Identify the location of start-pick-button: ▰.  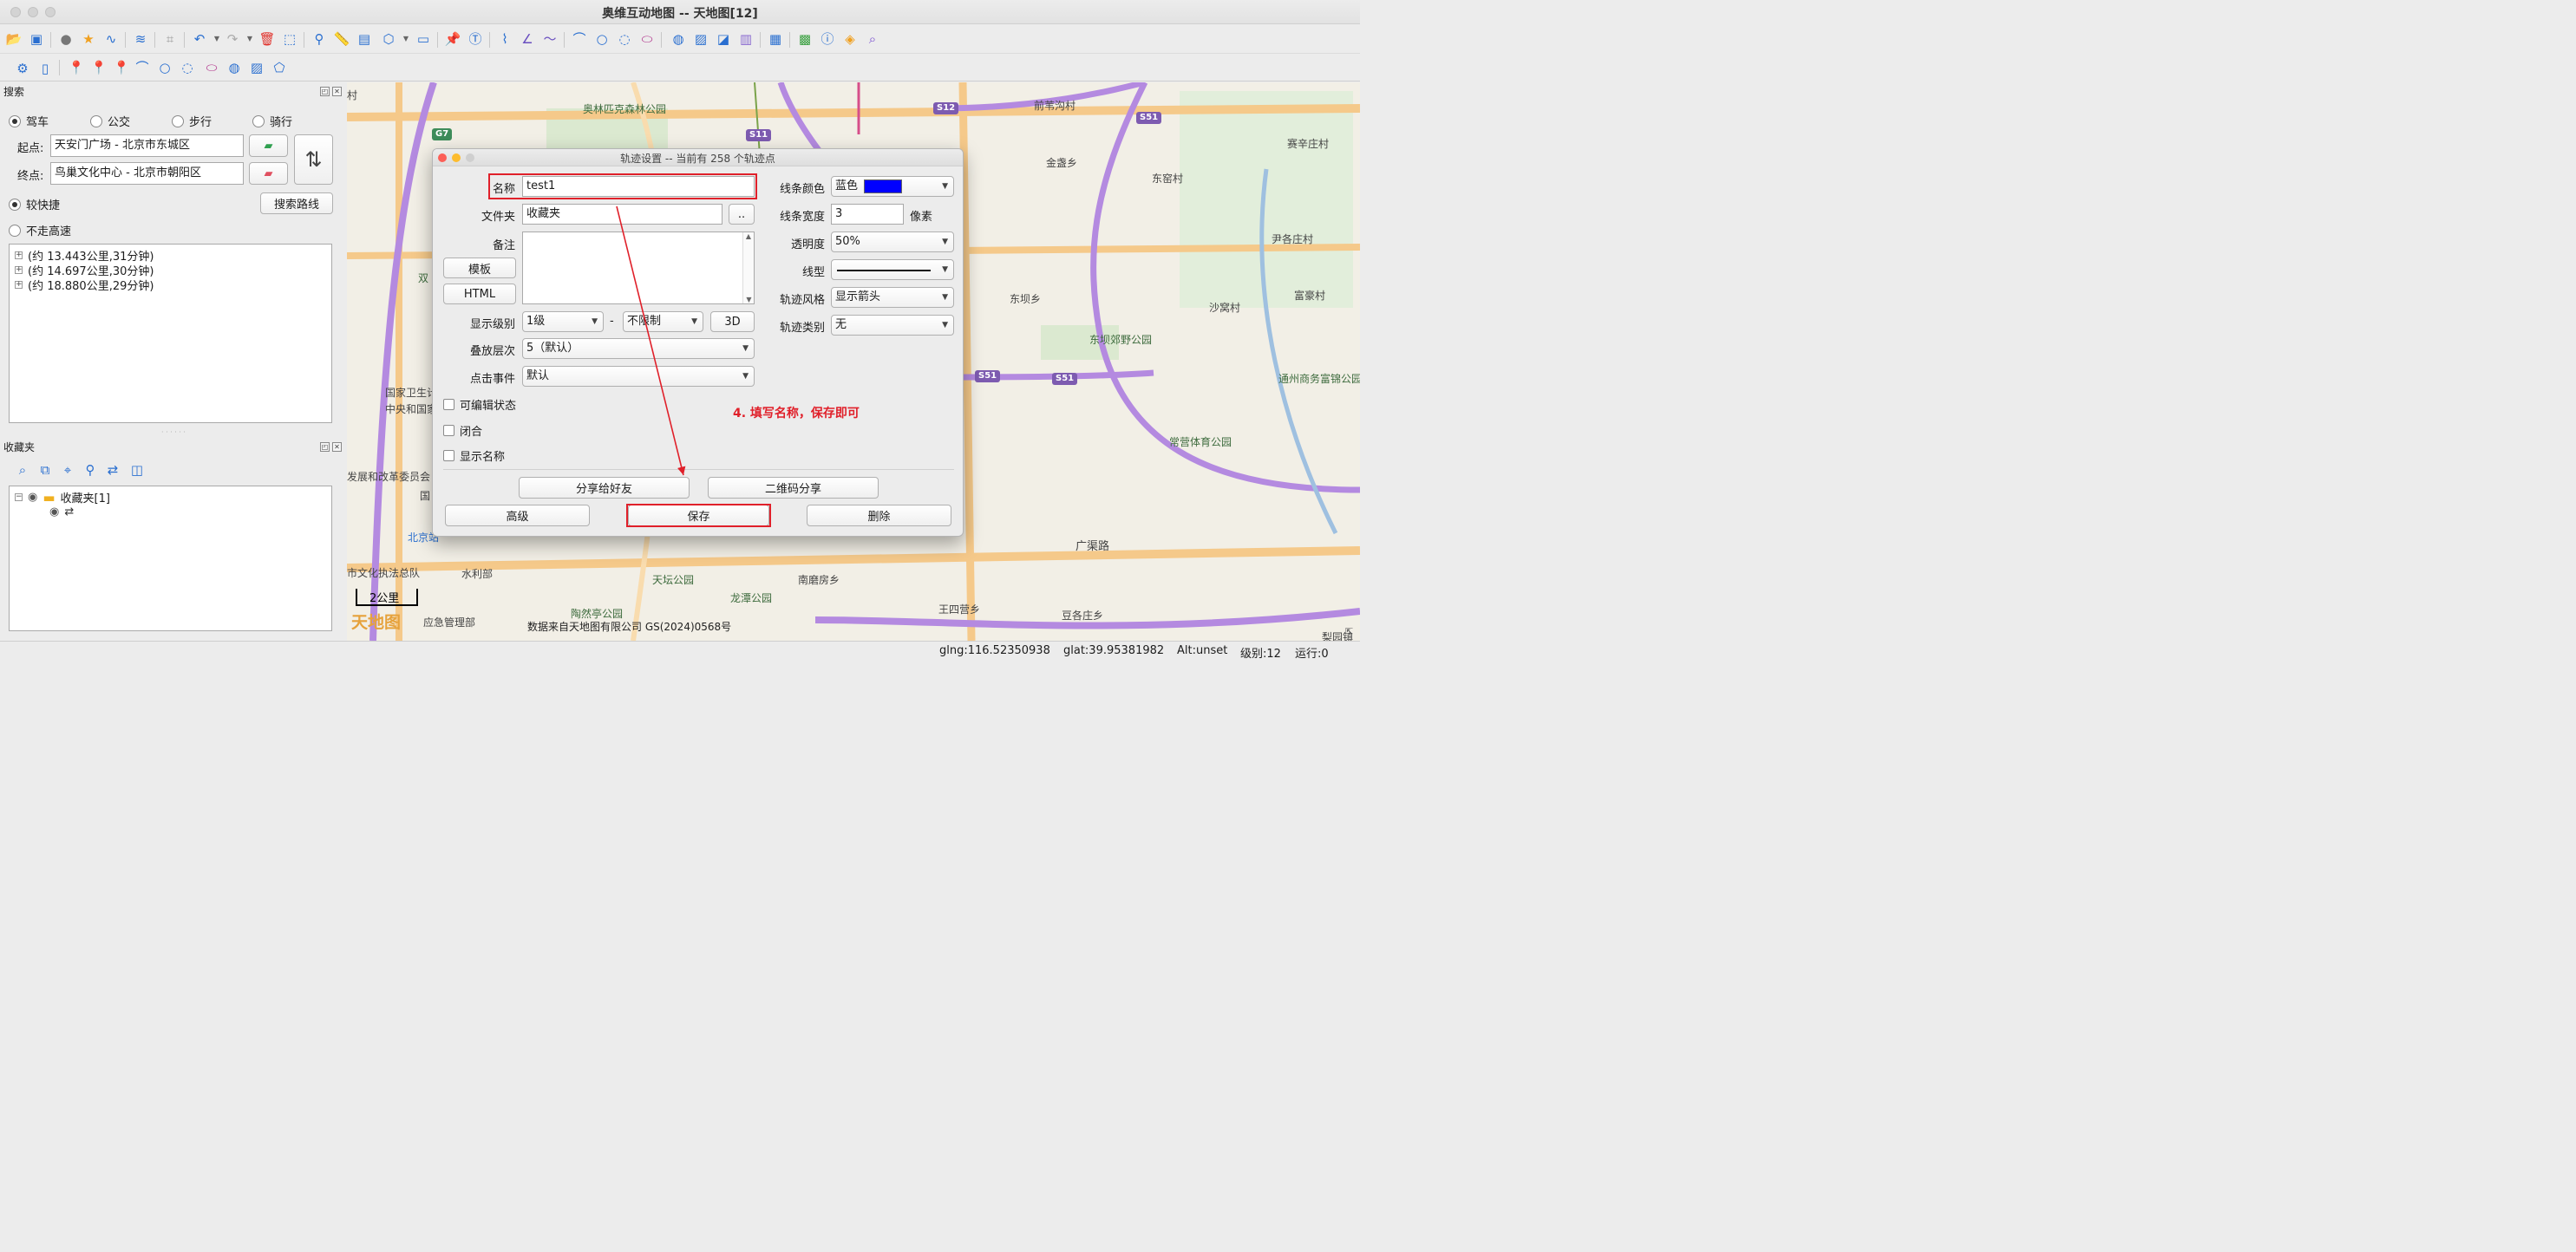
(268, 145).